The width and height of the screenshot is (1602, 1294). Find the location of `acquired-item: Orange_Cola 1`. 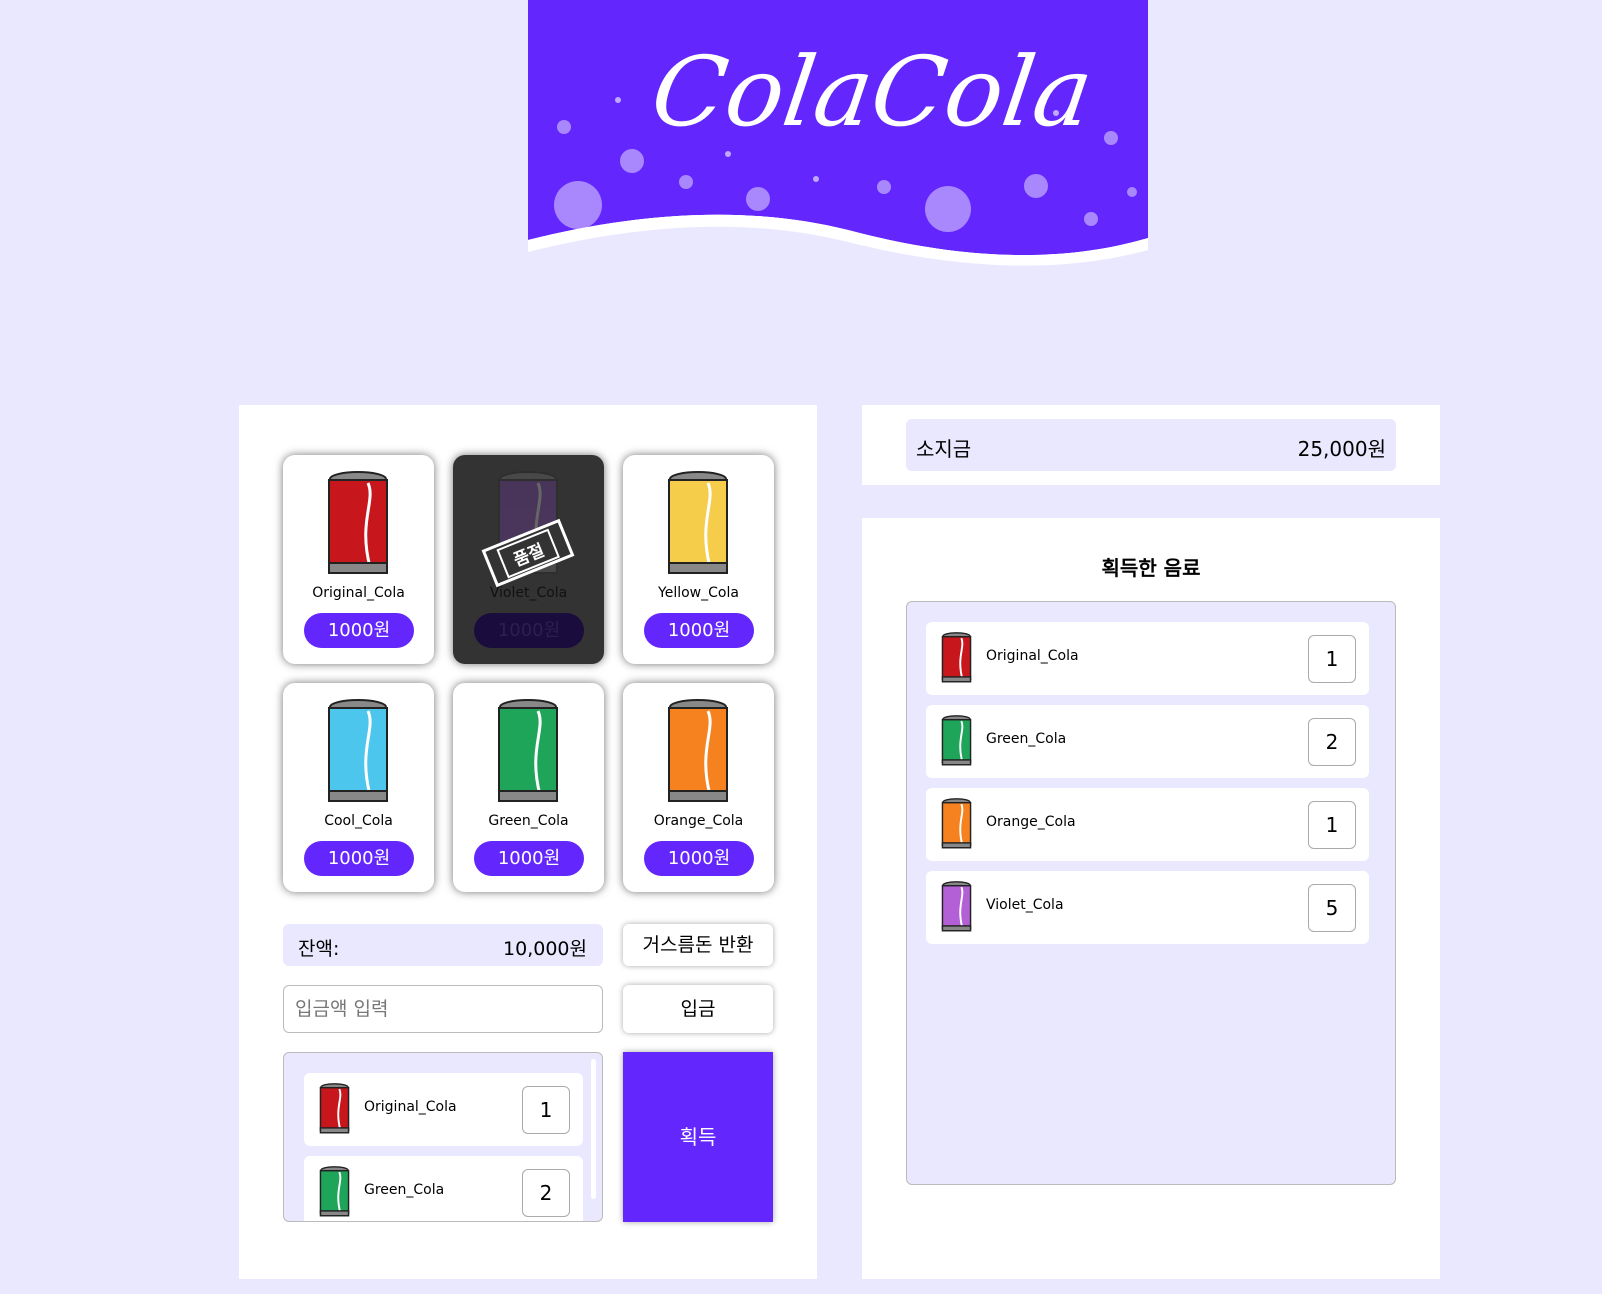

acquired-item: Orange_Cola 1 is located at coordinates (1147, 824).